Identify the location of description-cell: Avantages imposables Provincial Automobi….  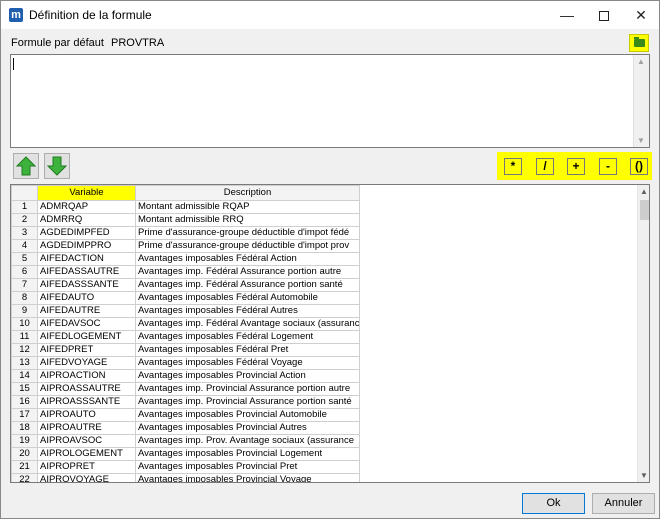
(247, 415).